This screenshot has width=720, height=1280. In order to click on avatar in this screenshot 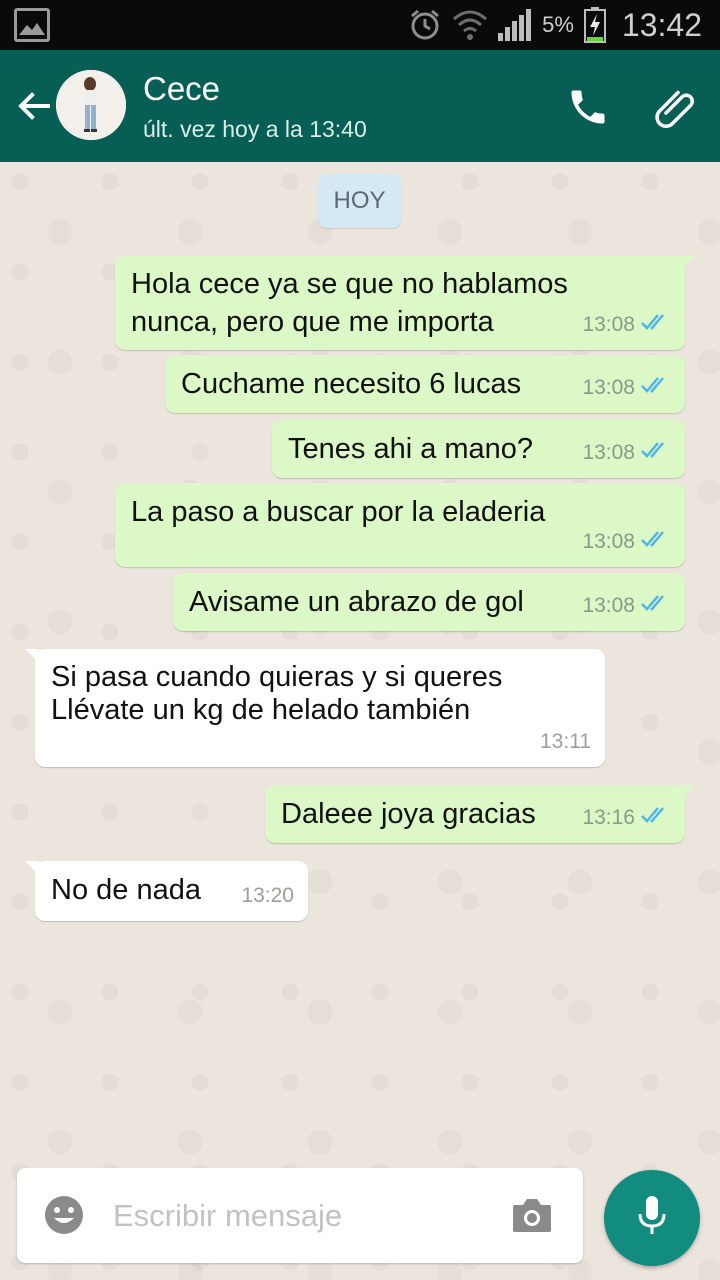, I will do `click(91, 105)`.